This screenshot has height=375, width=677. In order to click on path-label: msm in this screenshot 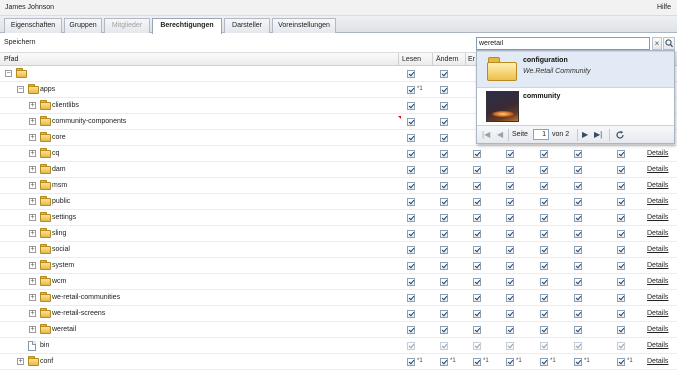, I will do `click(59, 185)`.